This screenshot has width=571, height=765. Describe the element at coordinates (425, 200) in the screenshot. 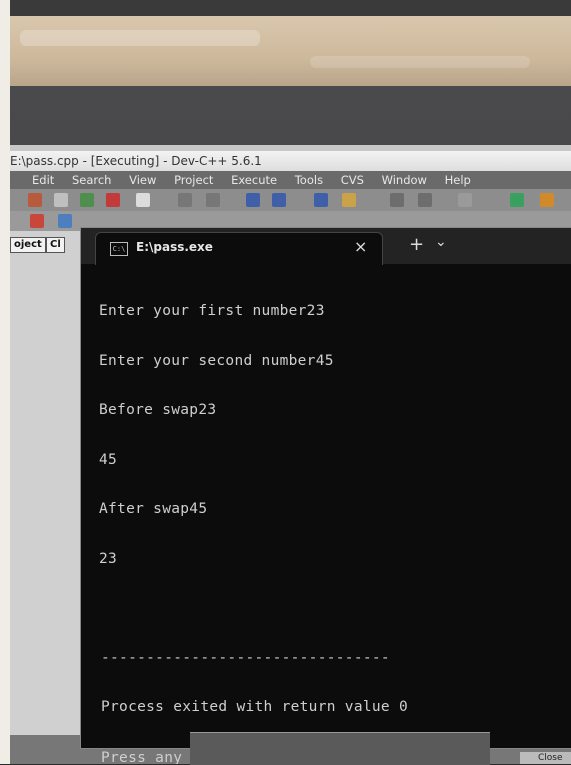

I see `forward-icon` at that location.